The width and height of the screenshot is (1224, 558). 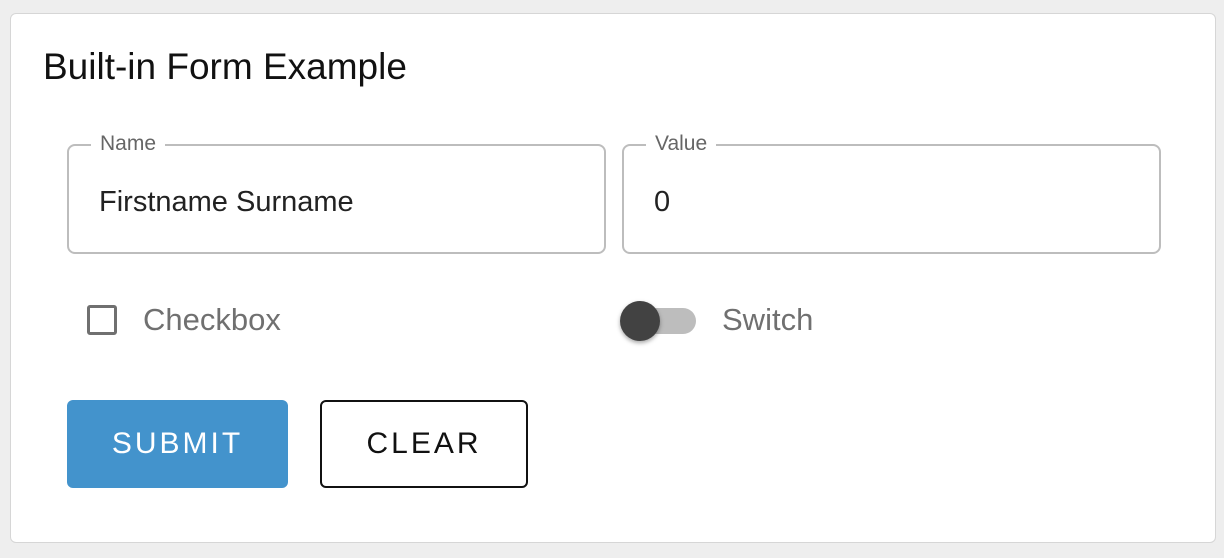 I want to click on value-field-label: Value, so click(x=681, y=144).